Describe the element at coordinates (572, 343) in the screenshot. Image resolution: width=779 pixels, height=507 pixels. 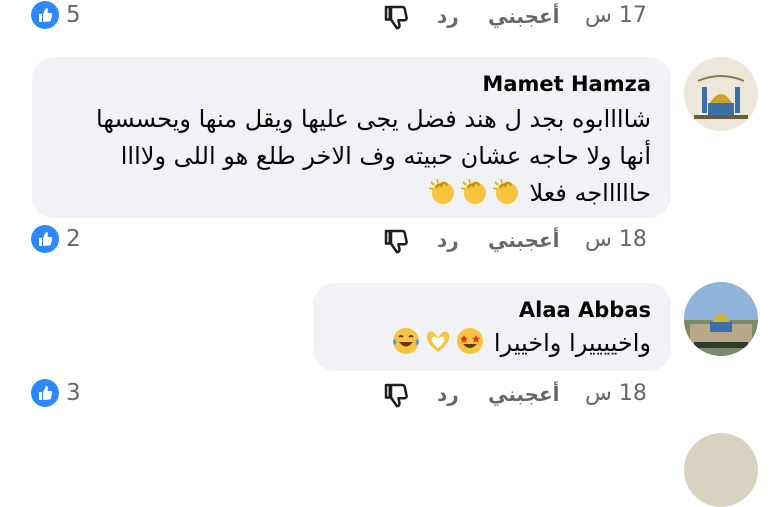
I see `comment-text: واخييييرا واخييرا` at that location.